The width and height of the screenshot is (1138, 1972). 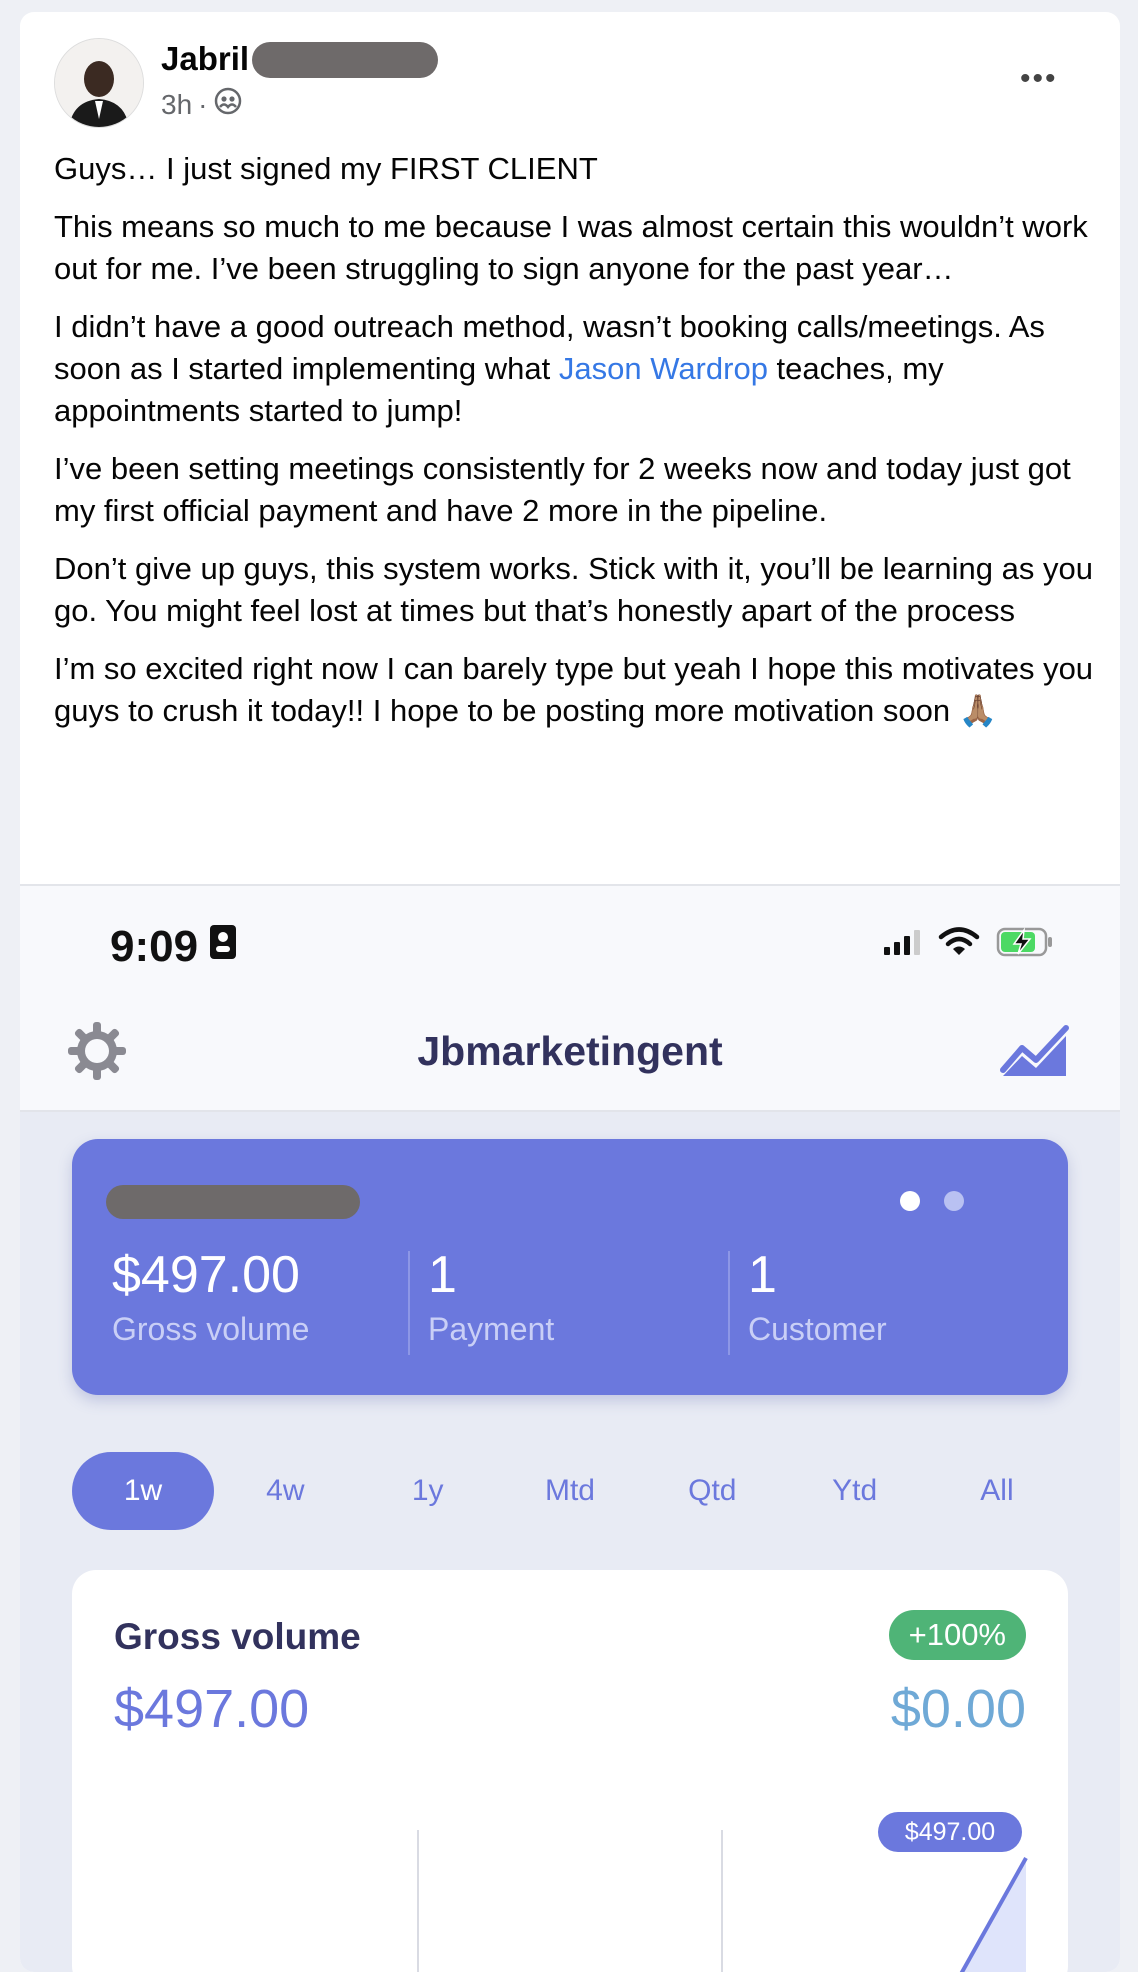 I want to click on battery-charging-icon, so click(x=1025, y=944).